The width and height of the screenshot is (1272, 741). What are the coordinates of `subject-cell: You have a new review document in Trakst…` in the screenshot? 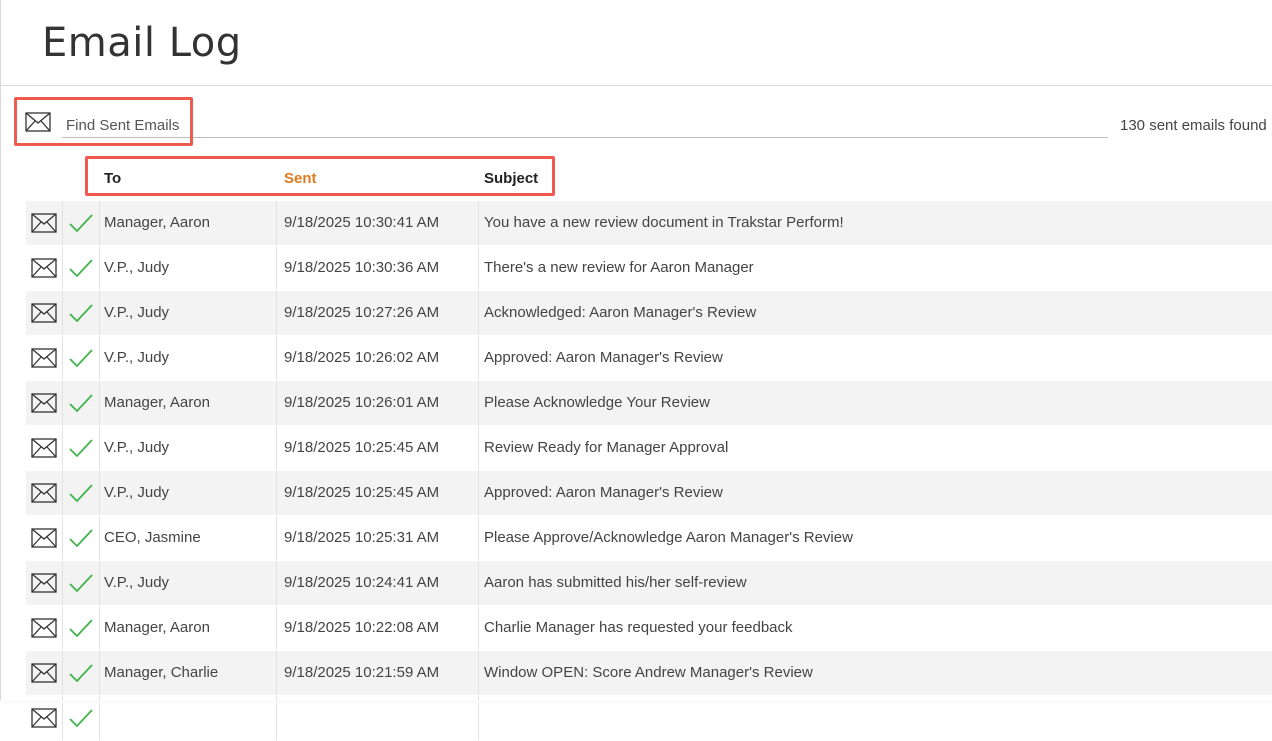 It's located at (664, 222).